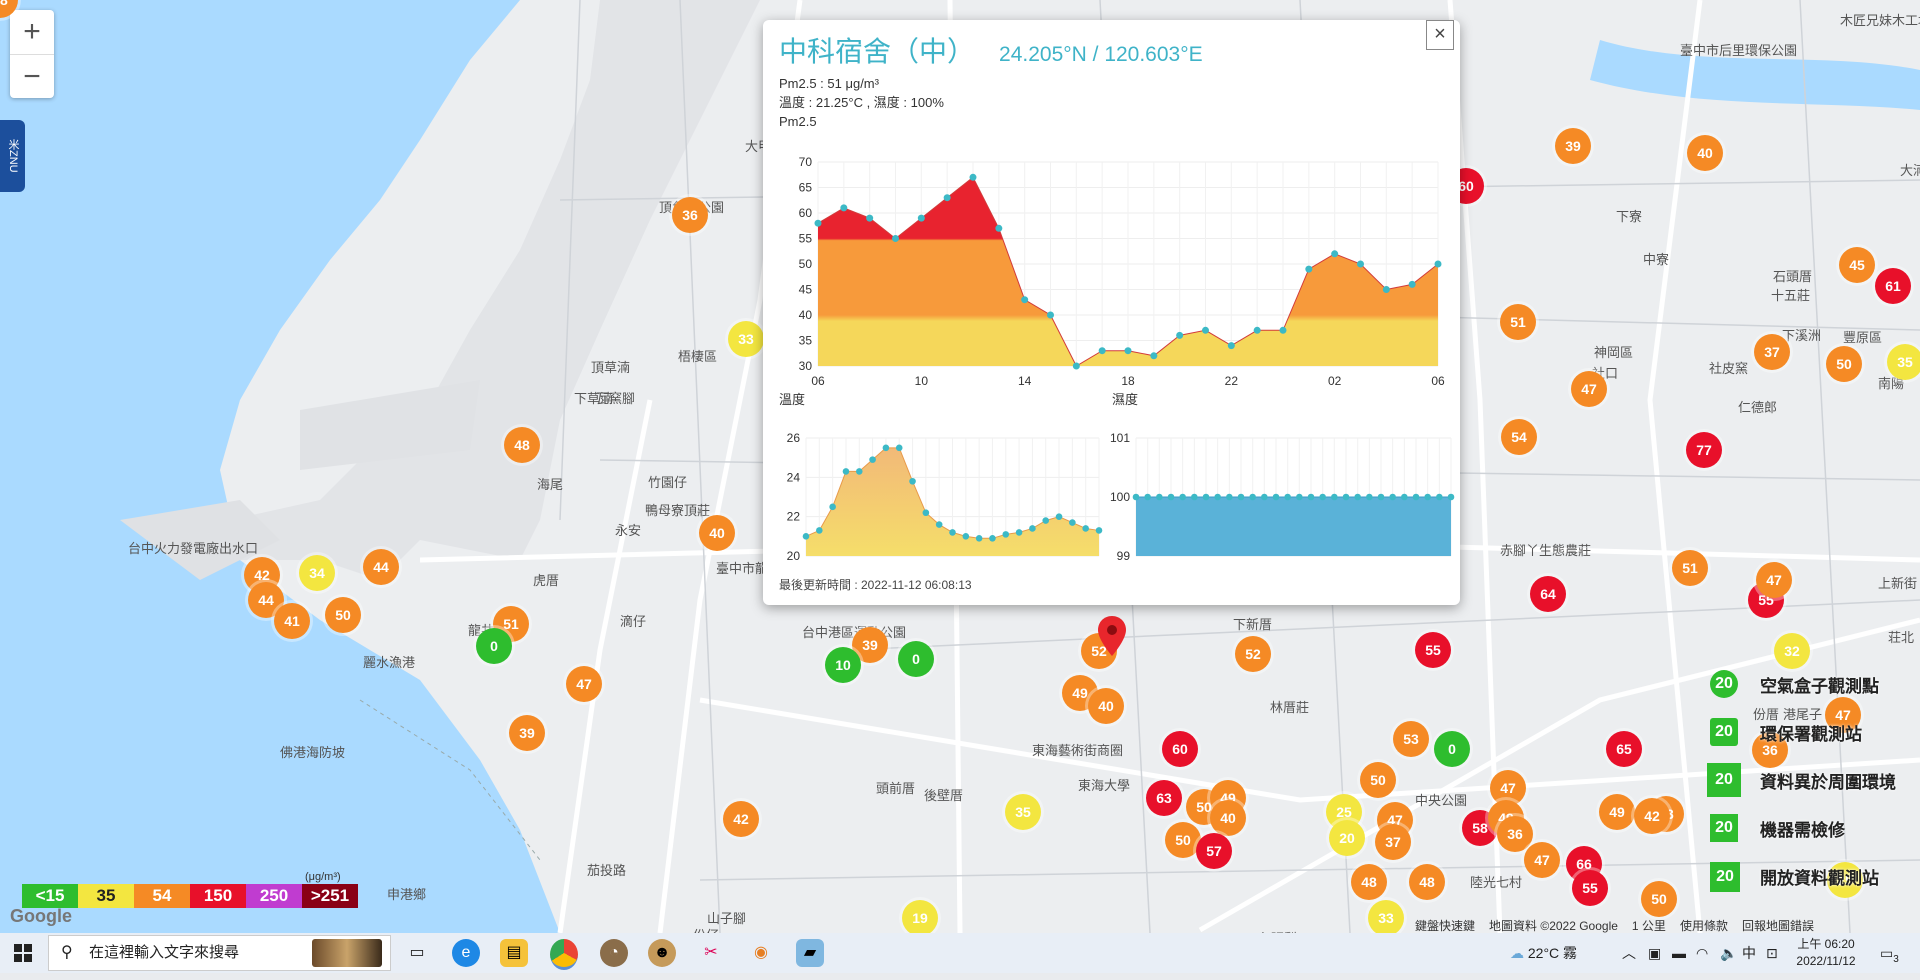 The image size is (1920, 980). What do you see at coordinates (1253, 654) in the screenshot?
I see `air-quality-marker: 52` at bounding box center [1253, 654].